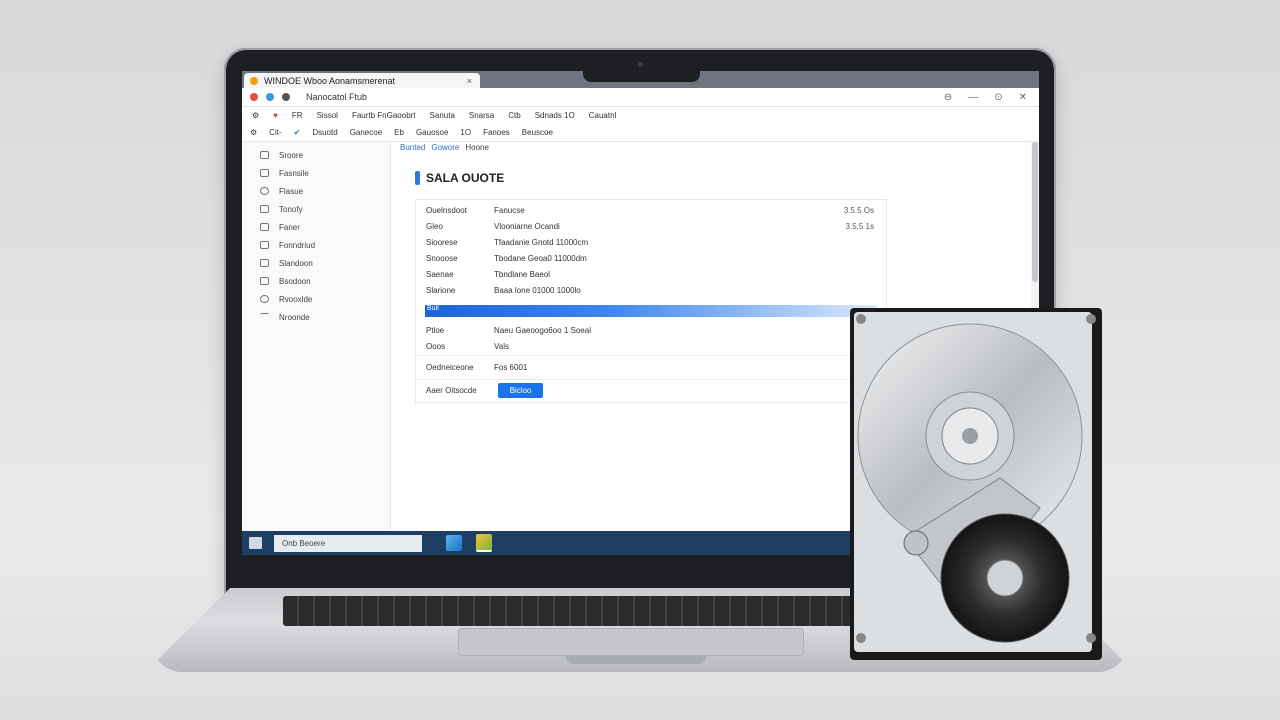  What do you see at coordinates (520, 390) in the screenshot?
I see `submit-button: Bicloo` at bounding box center [520, 390].